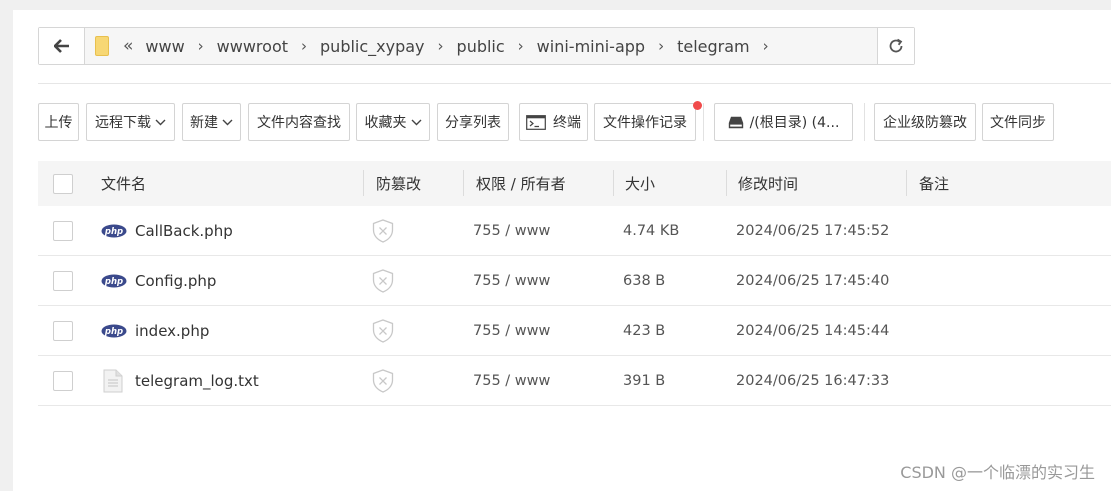 The image size is (1111, 491). Describe the element at coordinates (172, 331) in the screenshot. I see `file-name: index.php` at that location.